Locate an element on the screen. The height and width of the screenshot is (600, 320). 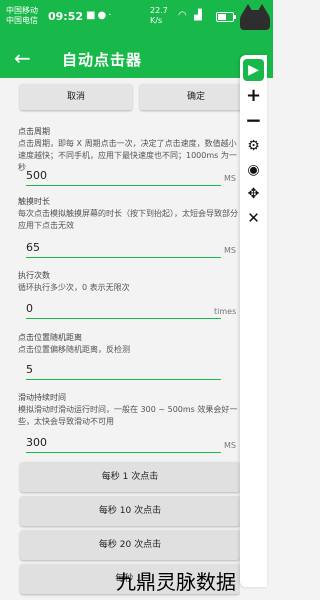
random-offset-description: 点击位置偏移随机距离，反检测 is located at coordinates (74, 349).